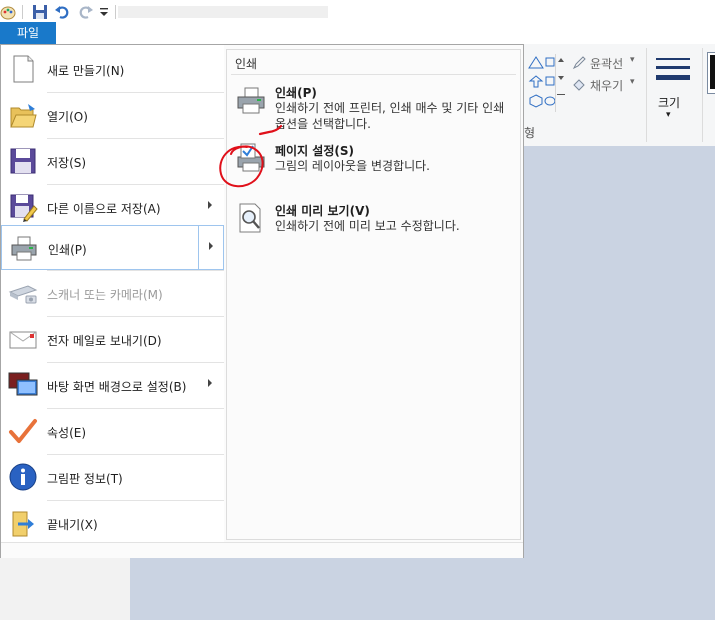 This screenshot has width=715, height=620. Describe the element at coordinates (250, 218) in the screenshot. I see `print-preview-icon` at that location.